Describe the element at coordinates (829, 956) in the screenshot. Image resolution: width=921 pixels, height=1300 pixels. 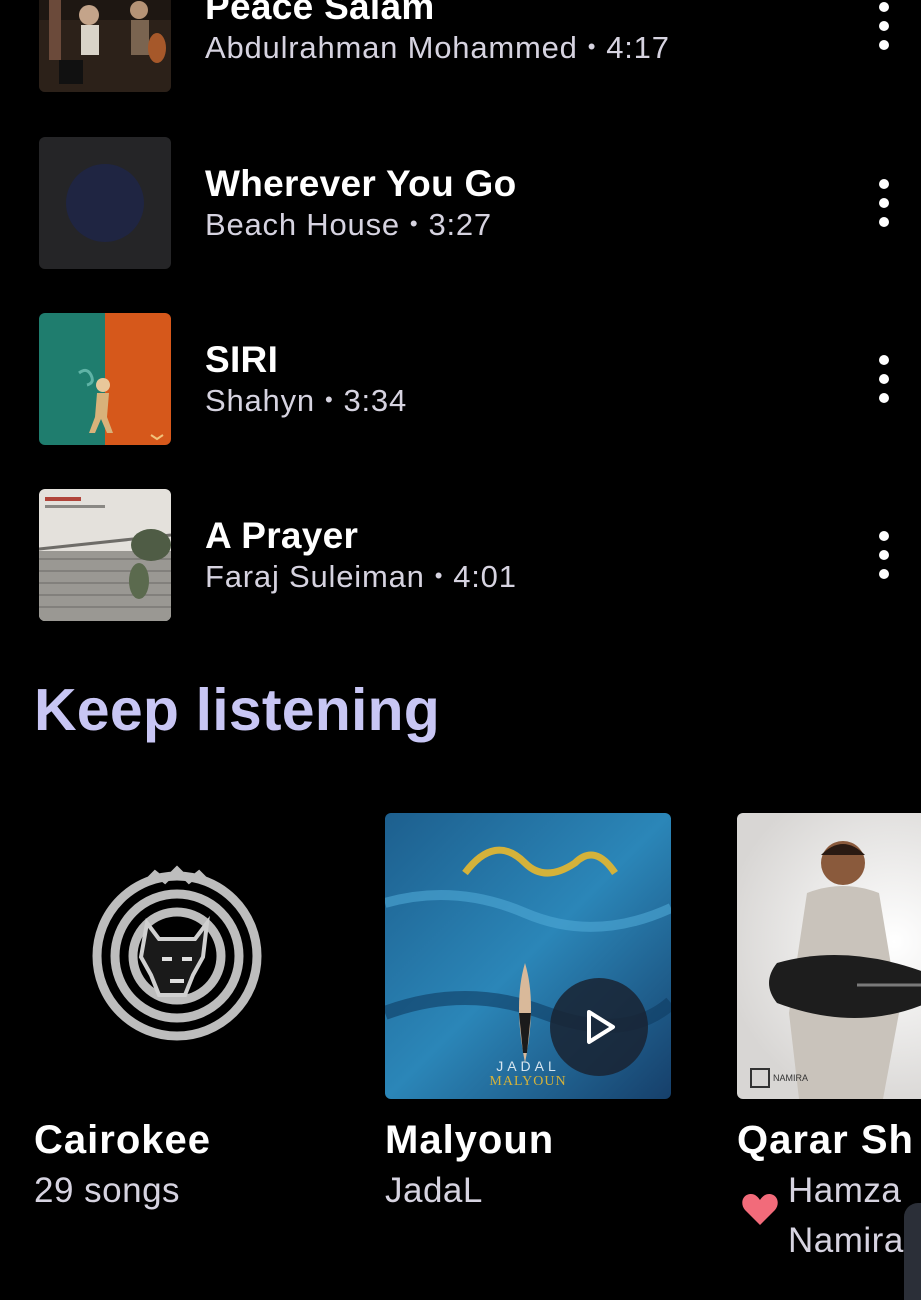
I see `album-art: NAMIRA` at that location.